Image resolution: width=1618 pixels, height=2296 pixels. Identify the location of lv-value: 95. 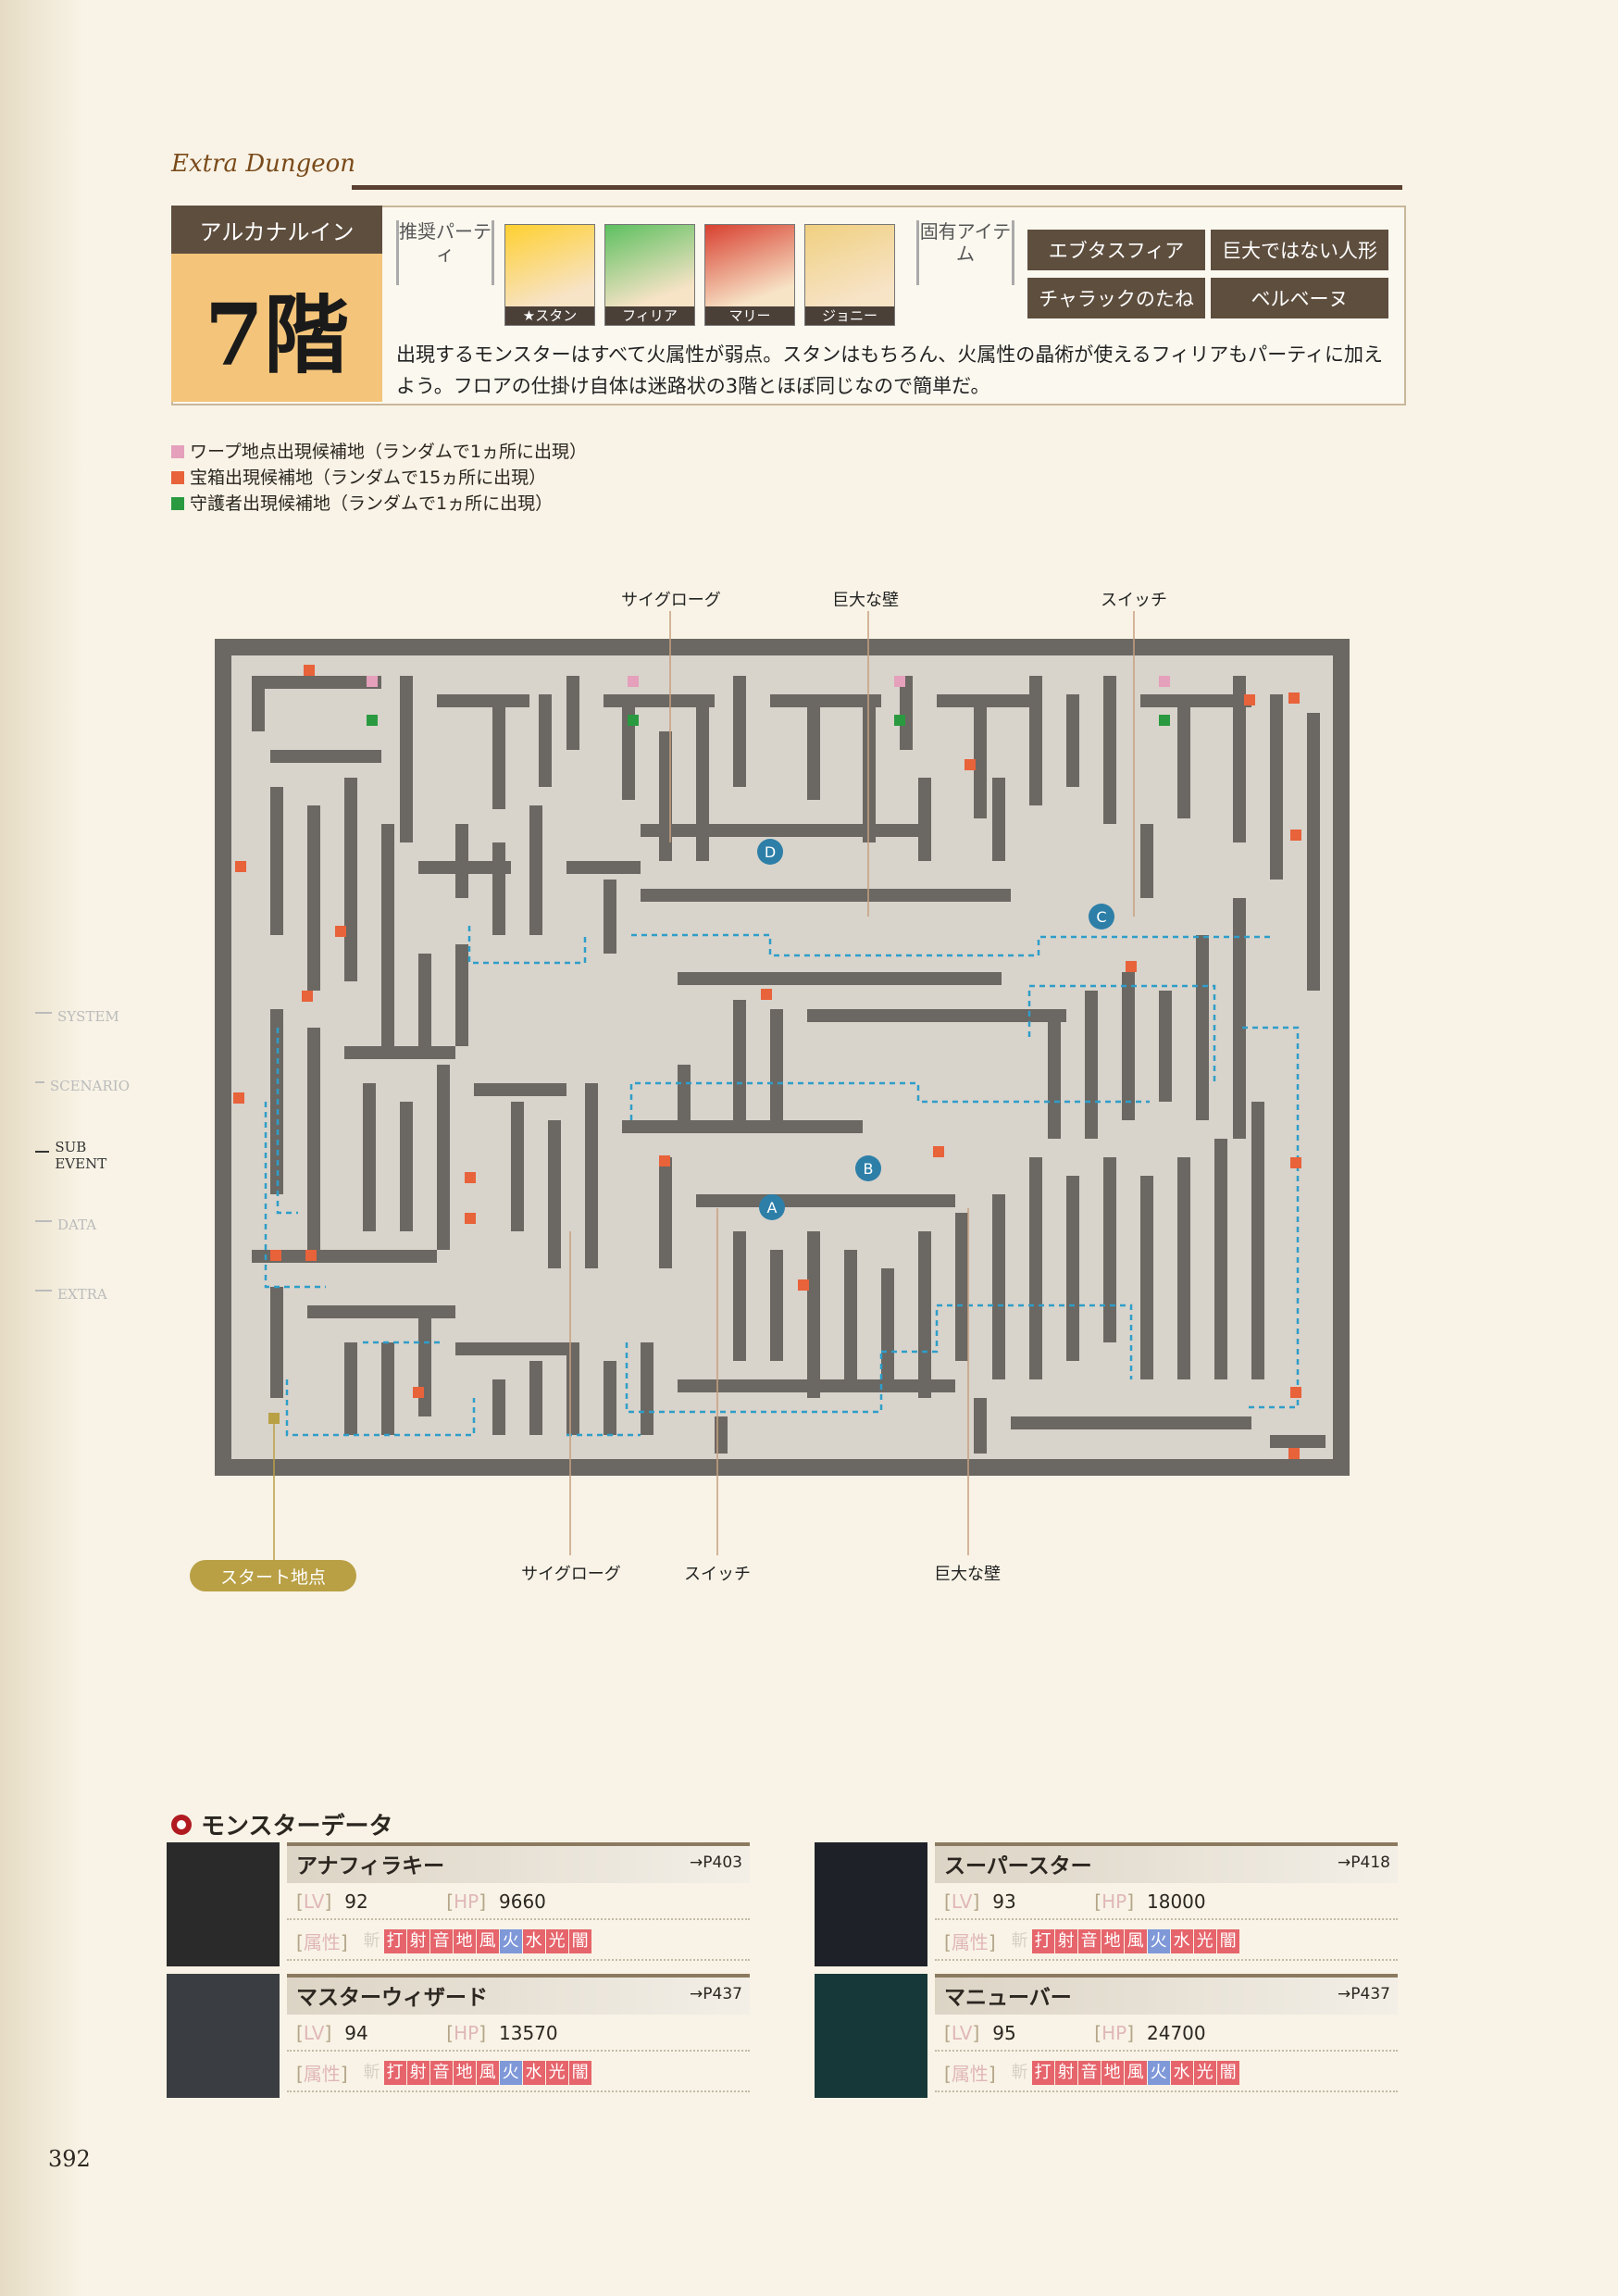
(1004, 2033).